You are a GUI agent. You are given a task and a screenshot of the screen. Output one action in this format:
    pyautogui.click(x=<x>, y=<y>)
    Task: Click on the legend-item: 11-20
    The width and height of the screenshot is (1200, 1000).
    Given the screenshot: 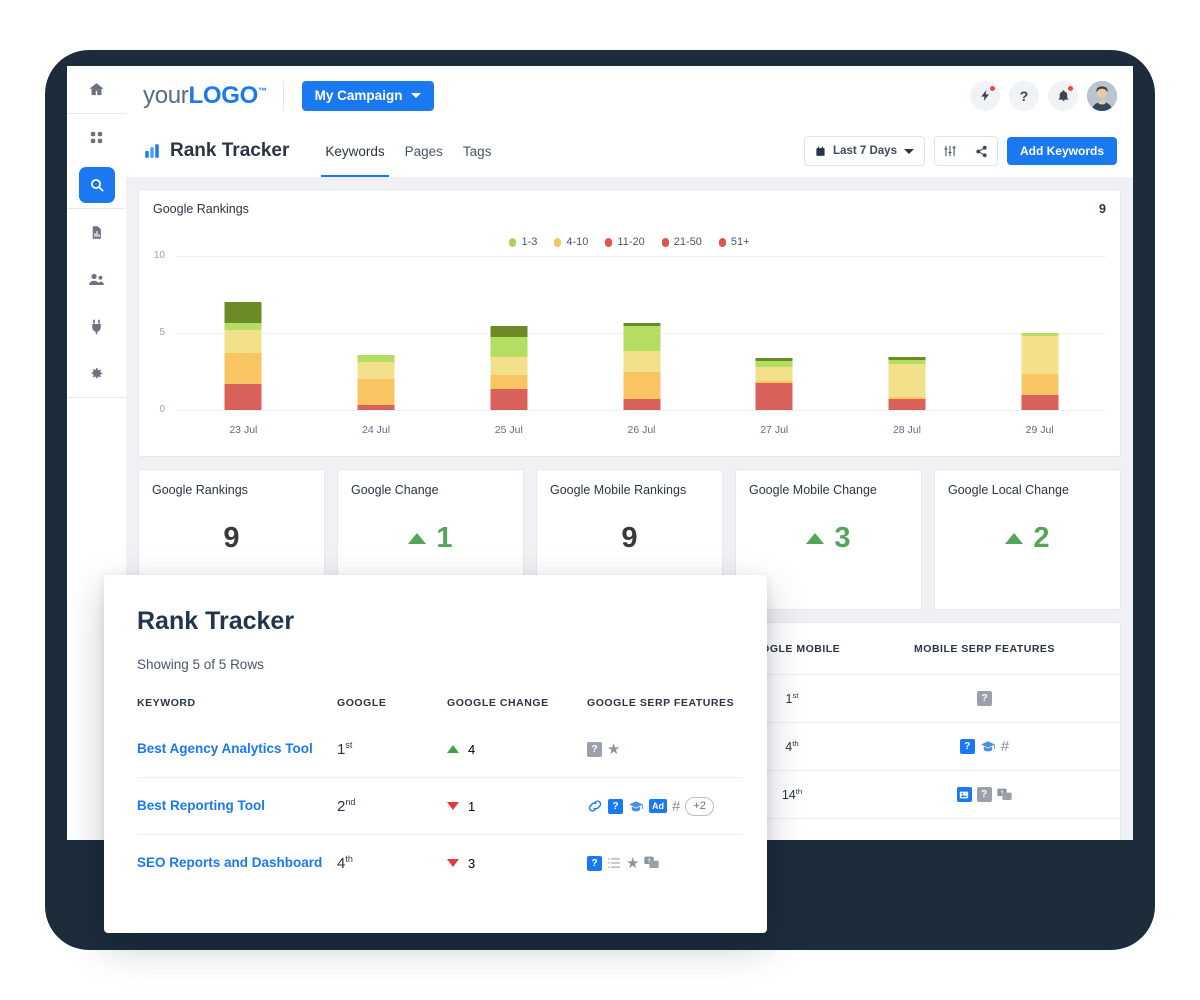 What is the action you would take?
    pyautogui.click(x=625, y=242)
    